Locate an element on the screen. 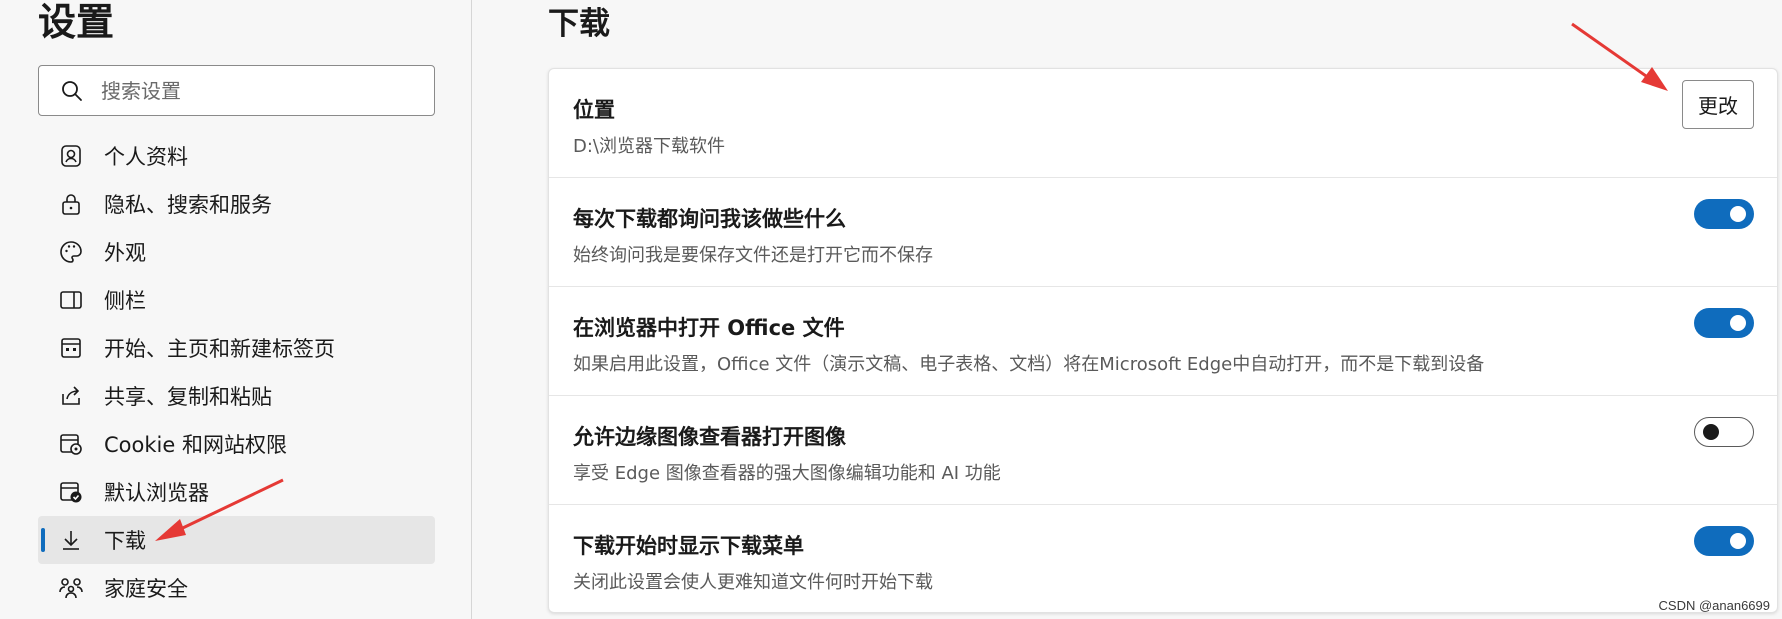 This screenshot has height=619, width=1782. setting-title: 允许边缘图像查看器打开图像 is located at coordinates (709, 437).